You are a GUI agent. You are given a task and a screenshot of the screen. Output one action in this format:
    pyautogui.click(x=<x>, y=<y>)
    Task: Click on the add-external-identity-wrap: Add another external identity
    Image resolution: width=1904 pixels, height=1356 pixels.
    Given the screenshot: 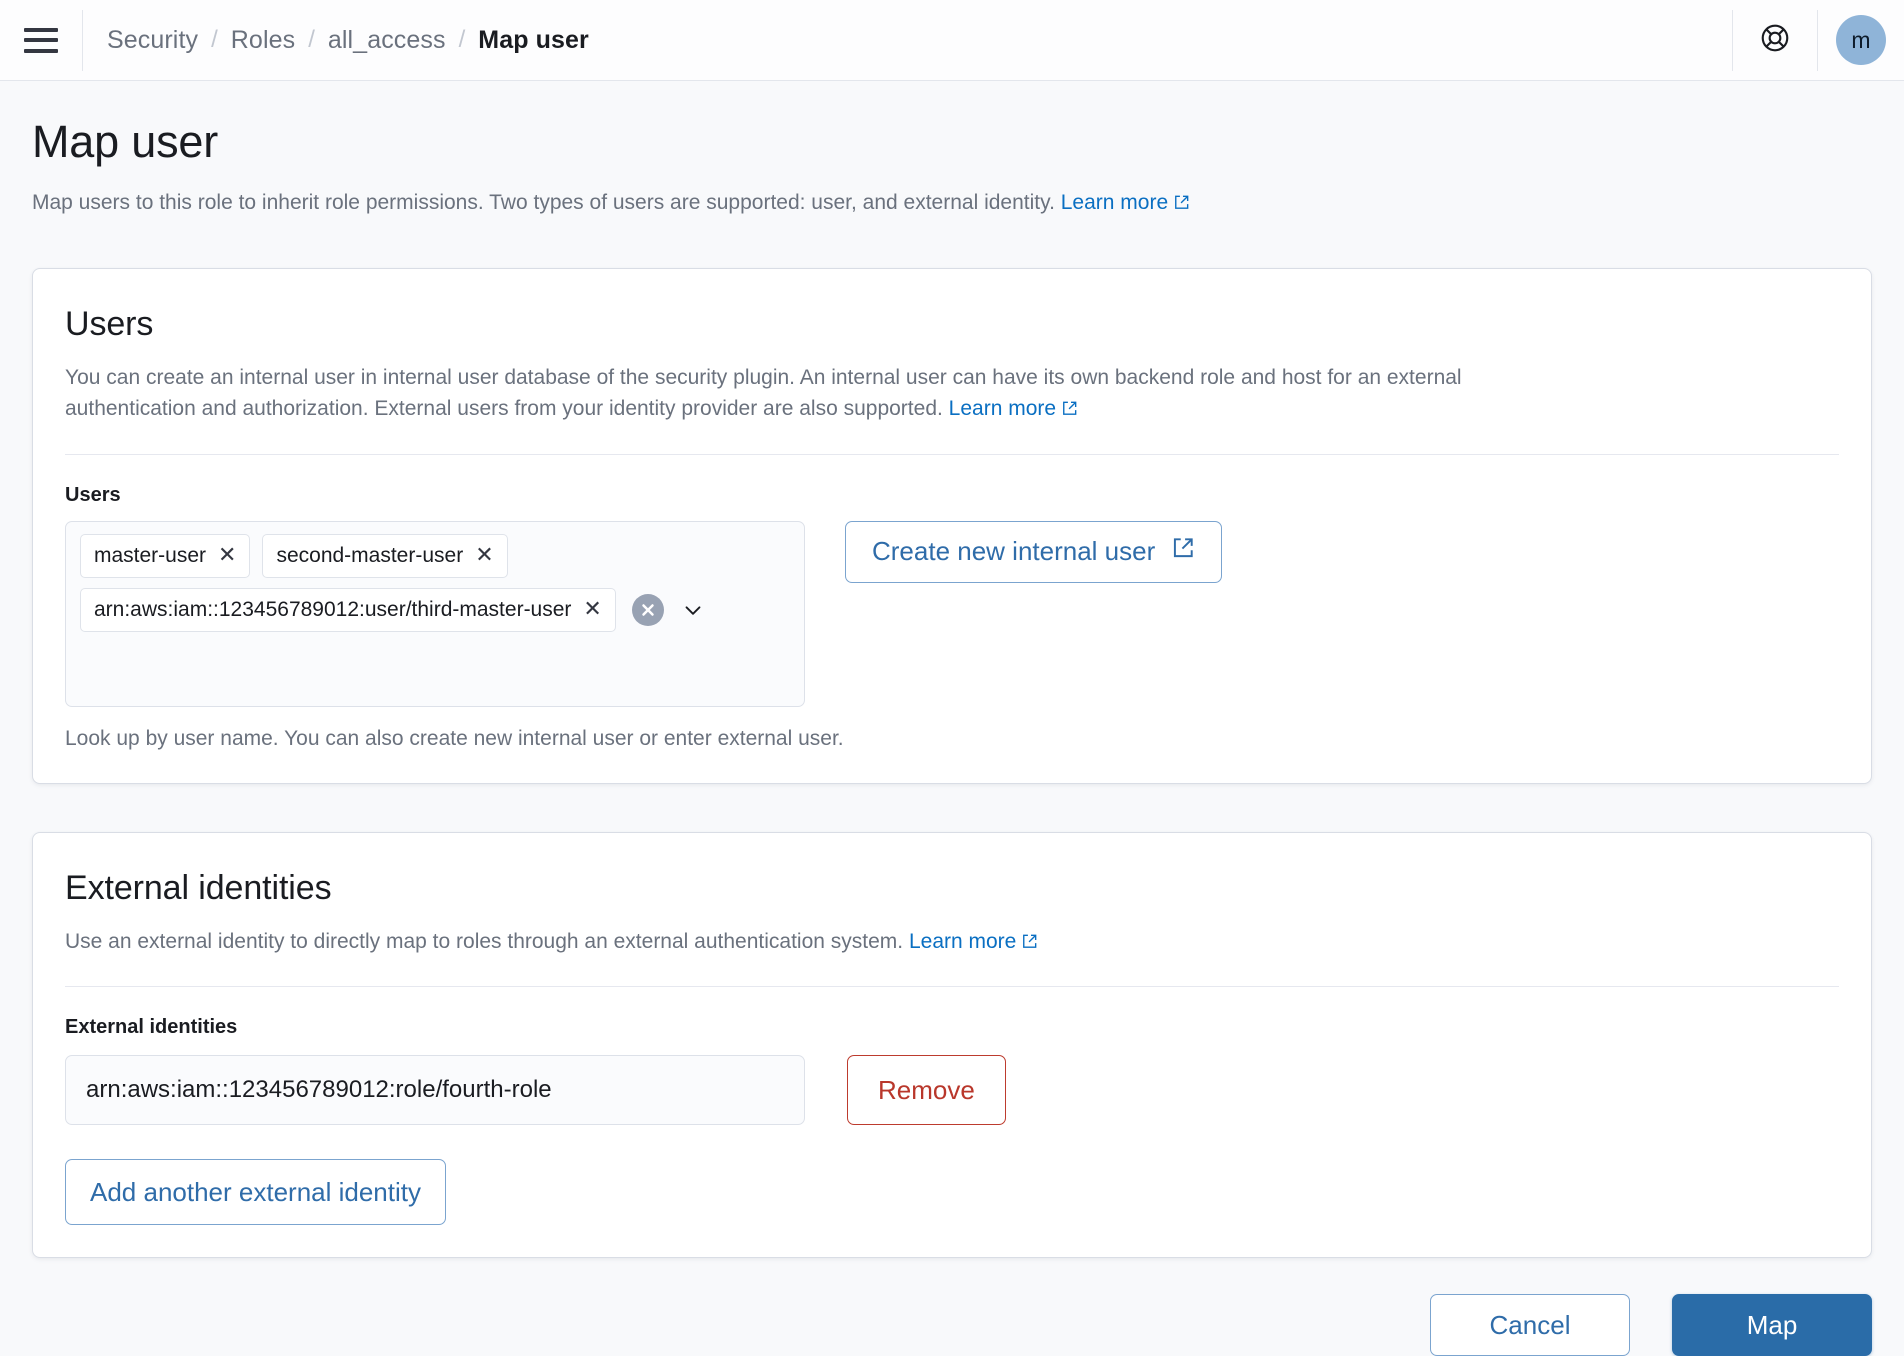 What is the action you would take?
    pyautogui.click(x=952, y=1192)
    